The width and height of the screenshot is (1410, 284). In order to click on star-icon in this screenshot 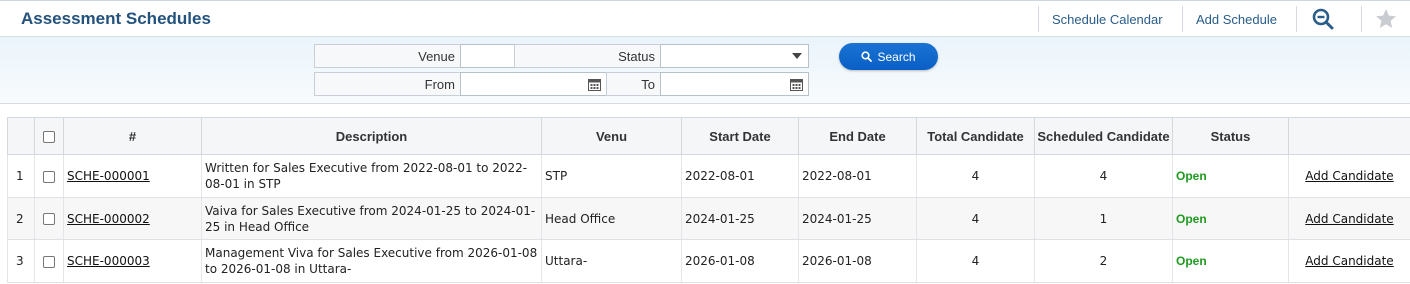, I will do `click(1386, 19)`.